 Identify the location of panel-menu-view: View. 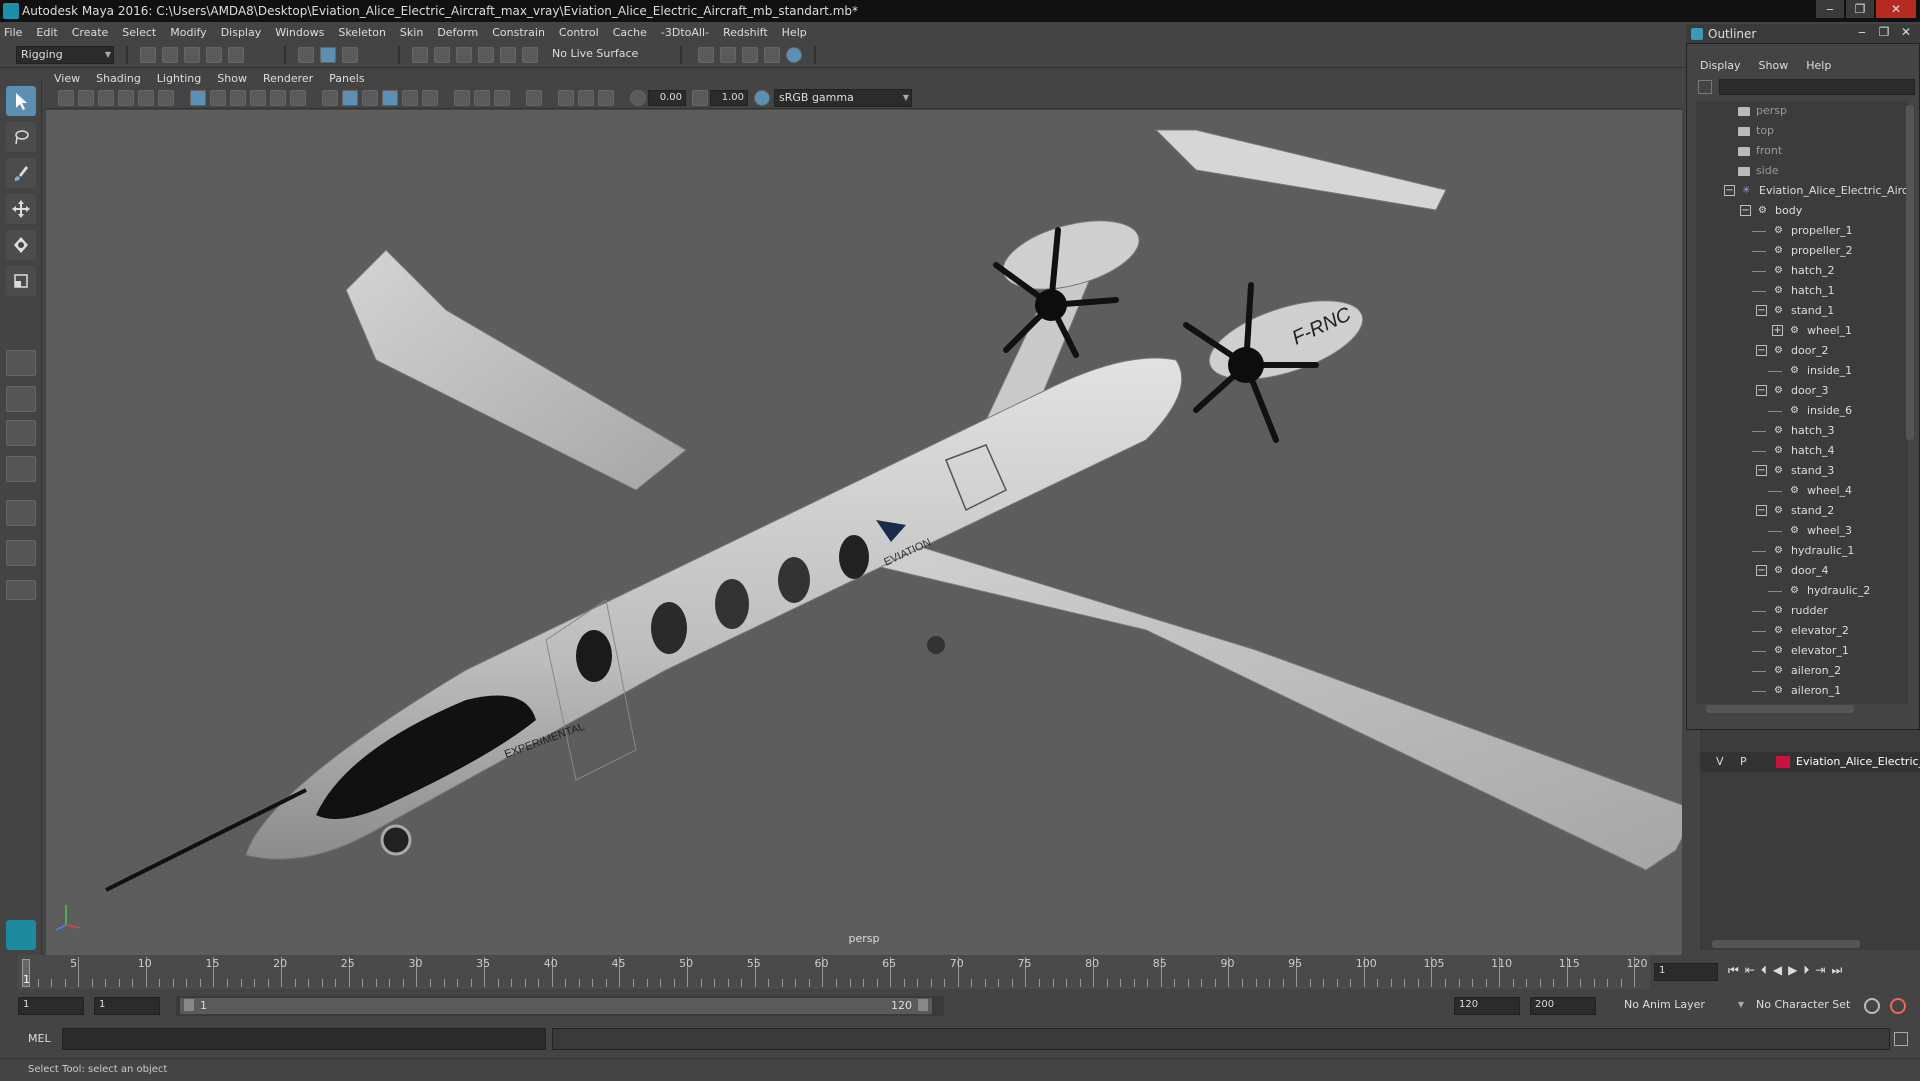
(67, 78).